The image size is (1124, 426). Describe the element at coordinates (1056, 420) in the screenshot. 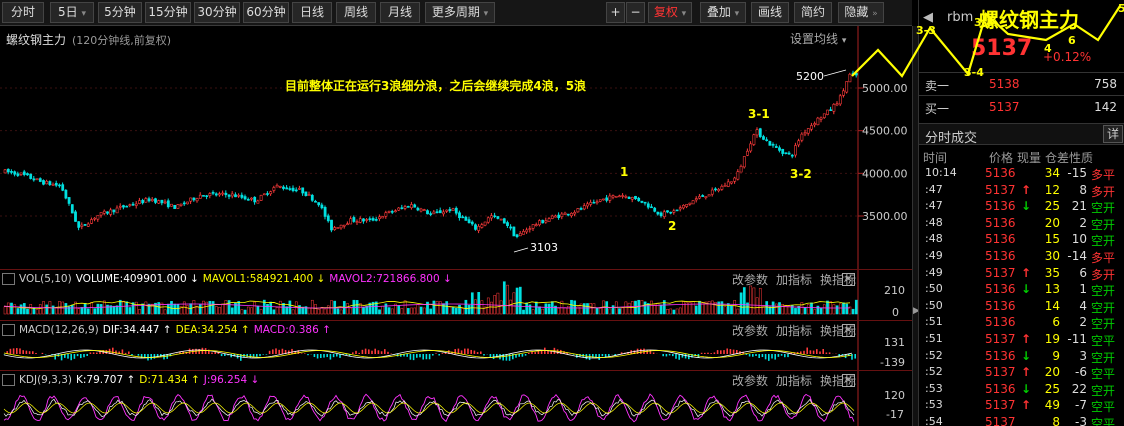

I see `tick-volume: 8` at that location.